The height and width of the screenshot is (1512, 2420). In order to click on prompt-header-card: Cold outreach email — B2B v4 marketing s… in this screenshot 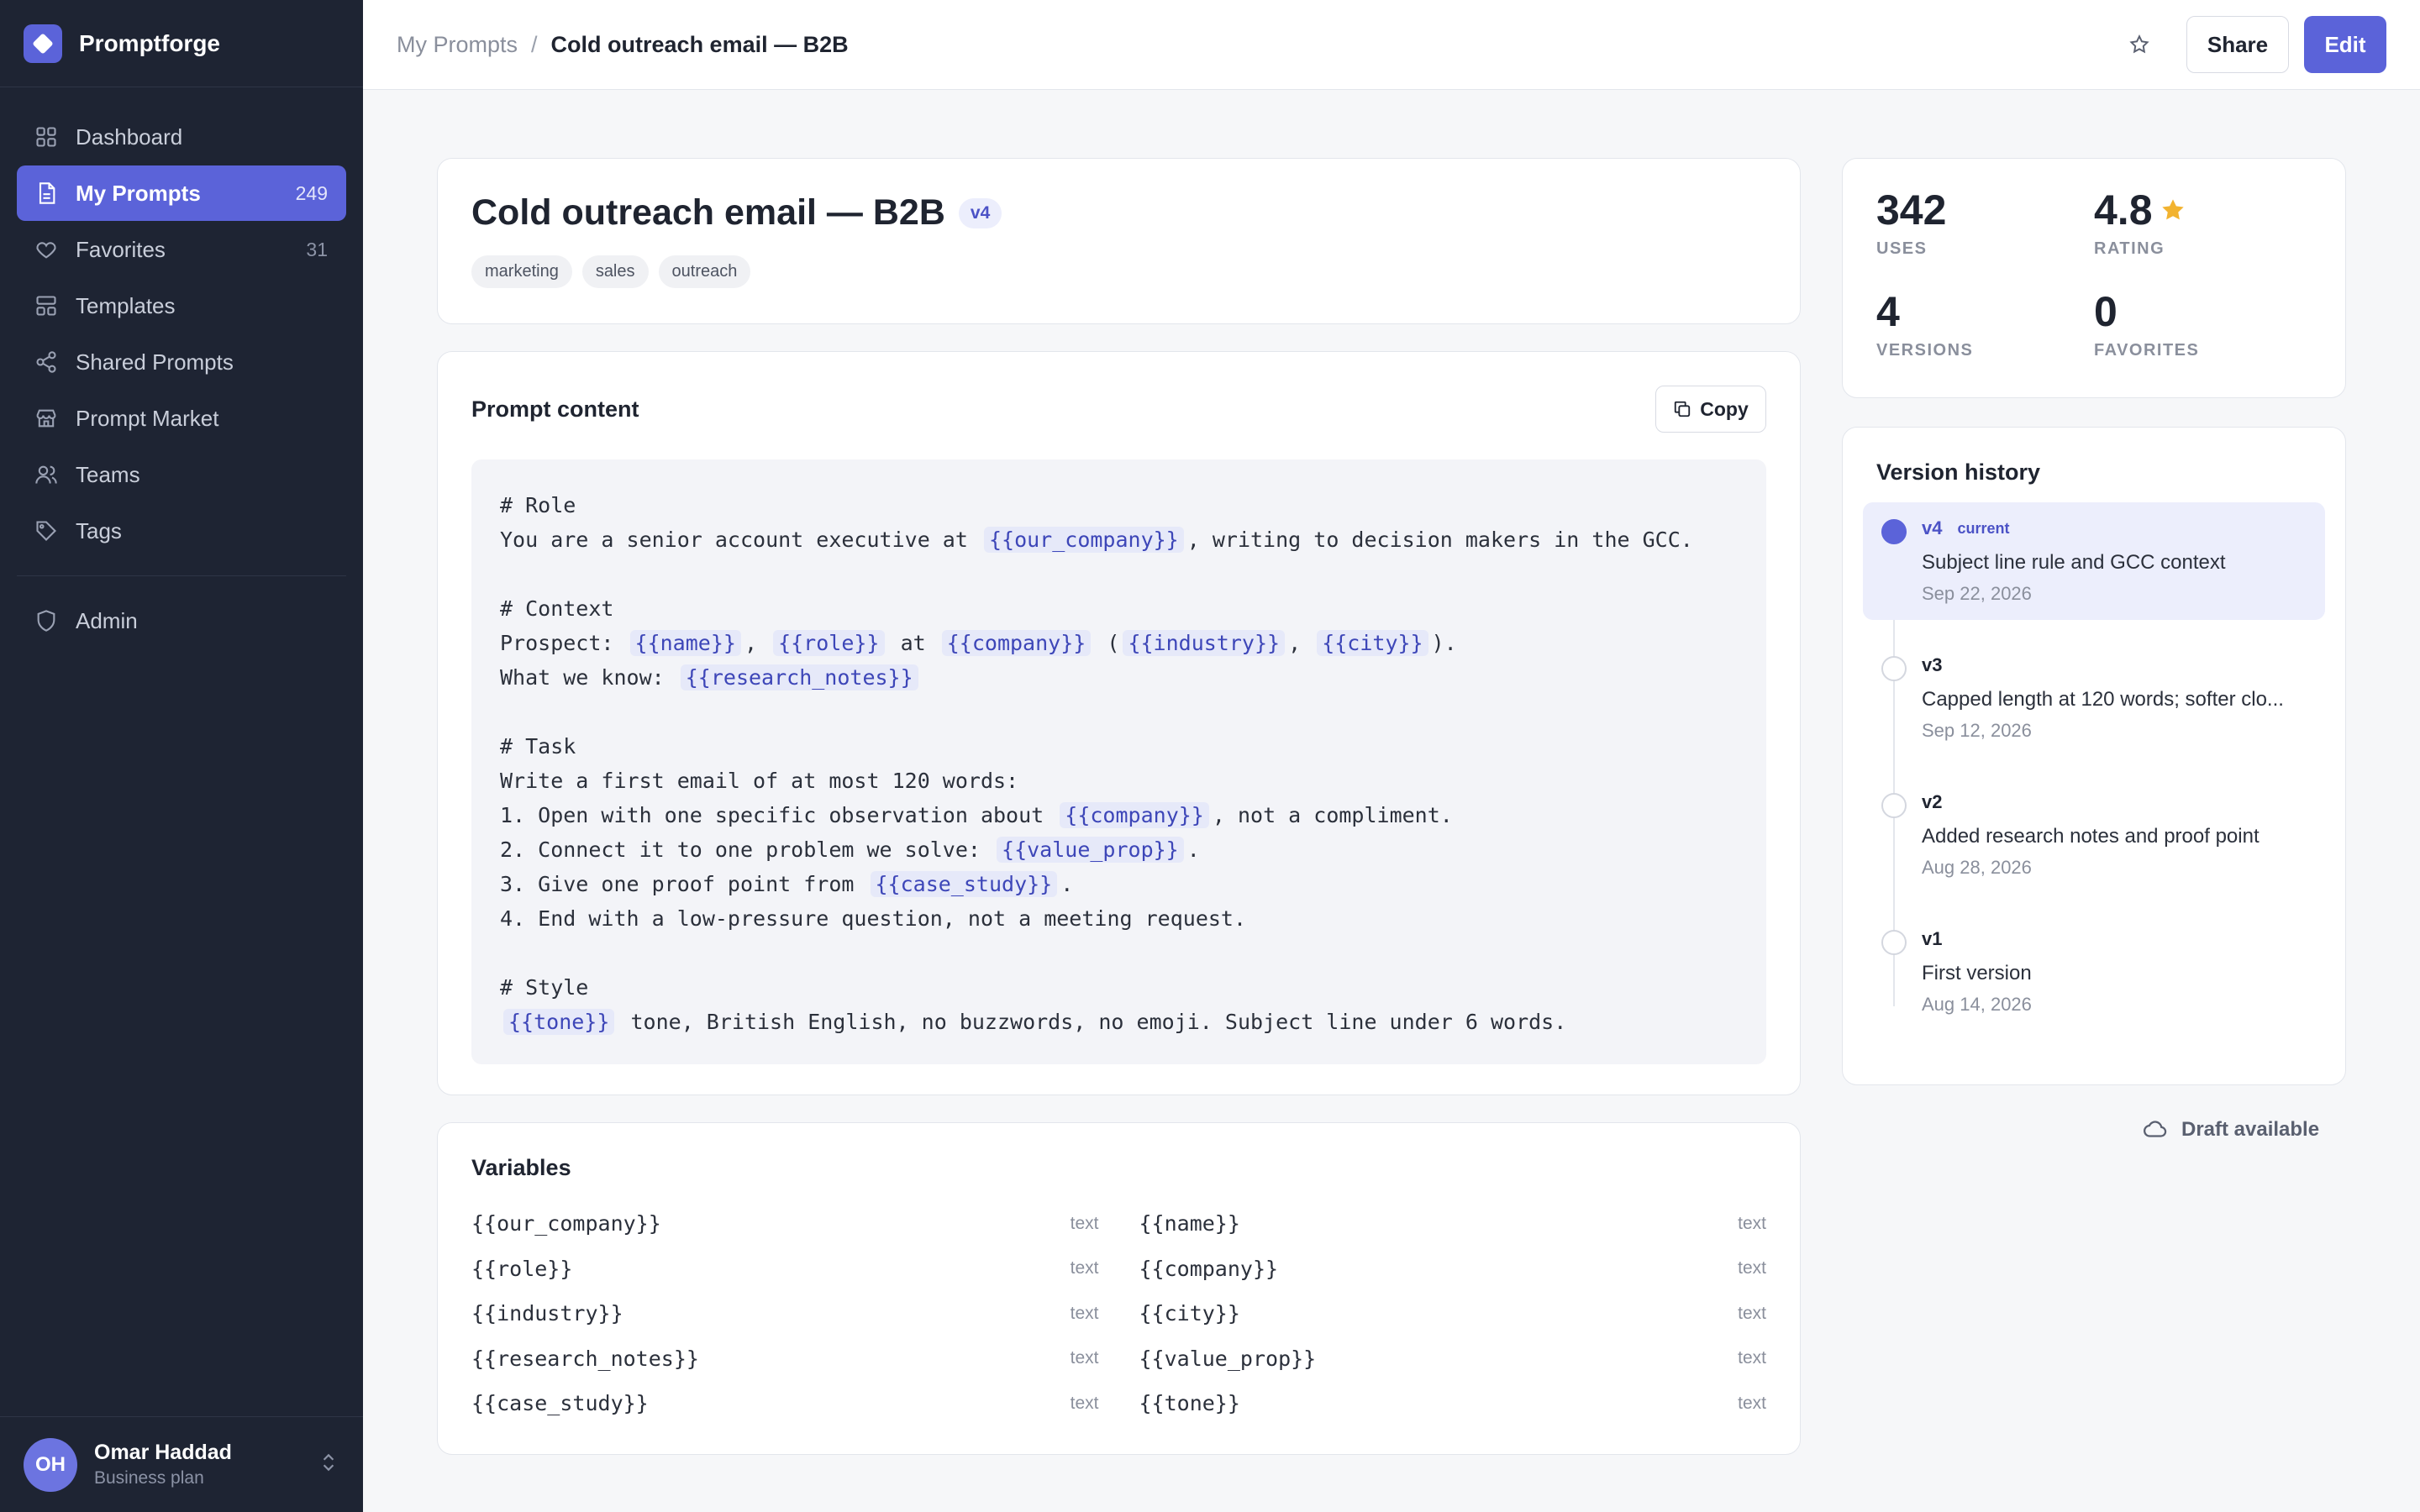, I will do `click(1119, 241)`.